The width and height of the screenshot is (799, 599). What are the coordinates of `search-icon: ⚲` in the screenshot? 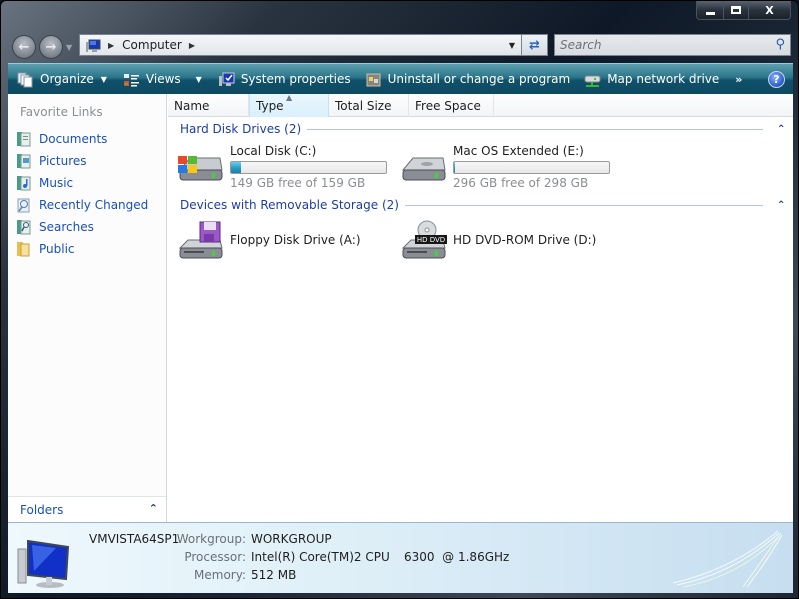 It's located at (780, 44).